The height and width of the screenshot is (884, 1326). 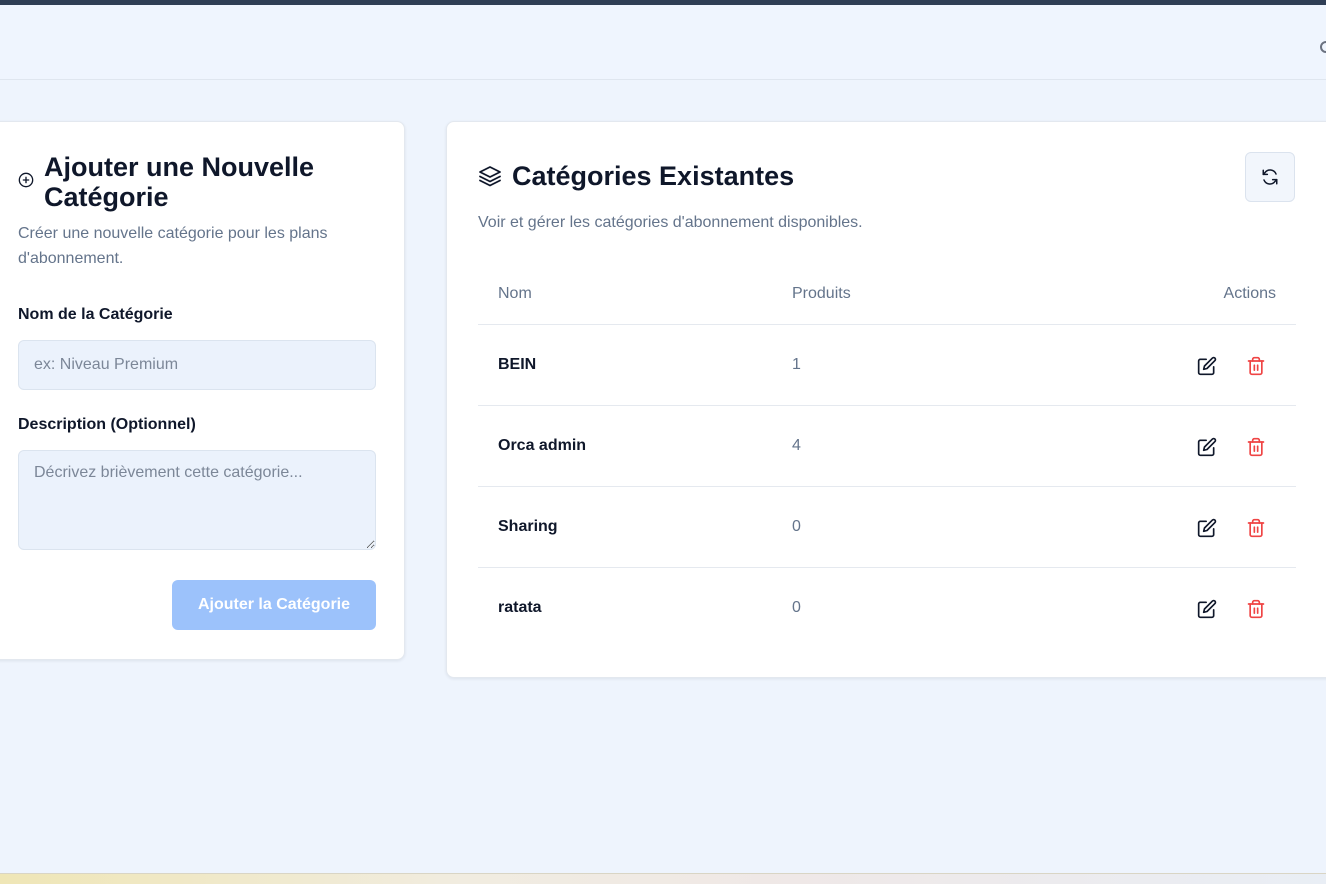 I want to click on existing-categories-title-row: Catégories Existantes, so click(x=636, y=176).